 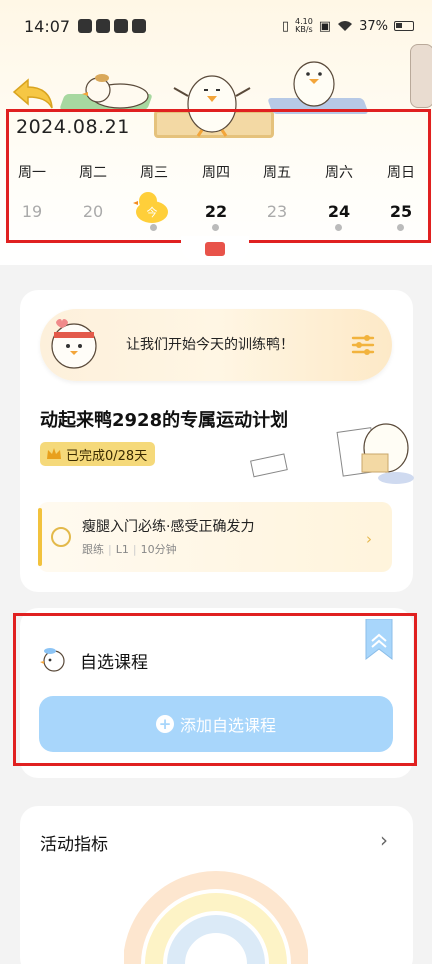 I want to click on vibrate-icon: ▯, so click(x=285, y=26).